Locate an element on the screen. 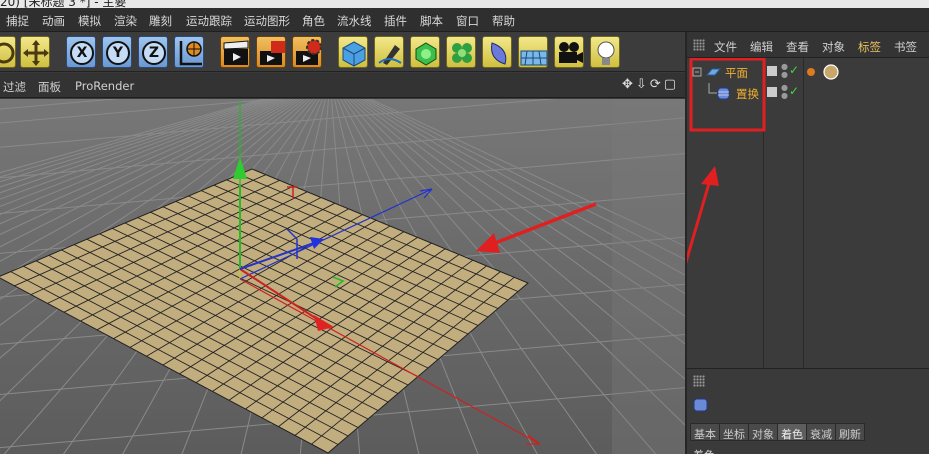  viewport-right-fade is located at coordinates (648, 276).